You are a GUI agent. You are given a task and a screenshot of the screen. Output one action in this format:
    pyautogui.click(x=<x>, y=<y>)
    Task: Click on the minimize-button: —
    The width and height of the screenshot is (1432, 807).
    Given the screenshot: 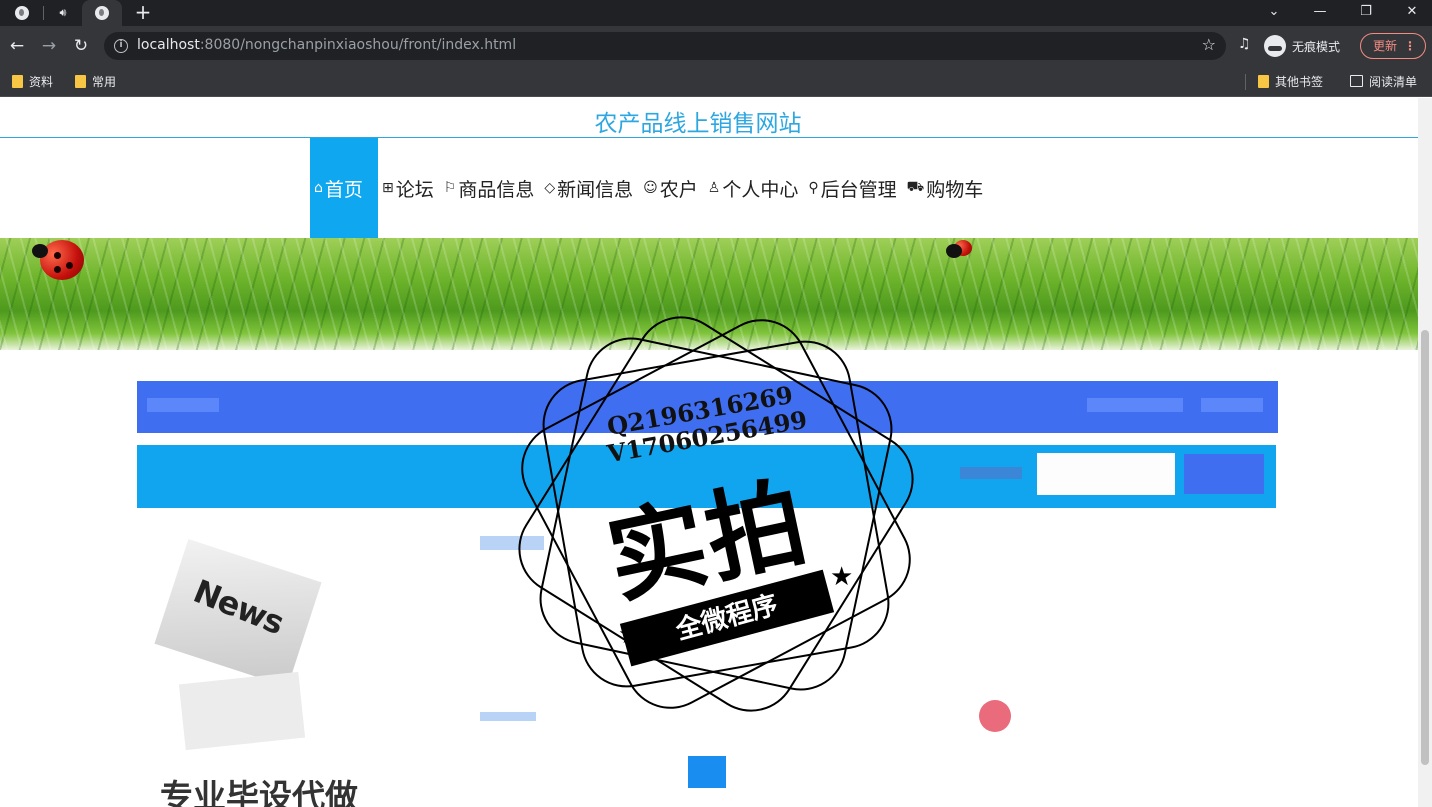 What is the action you would take?
    pyautogui.click(x=1320, y=13)
    